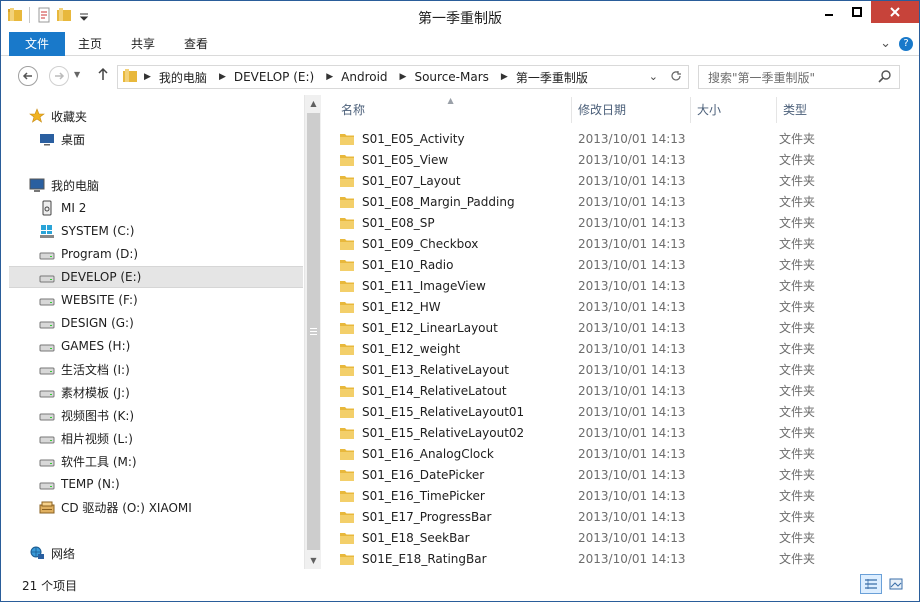 Image resolution: width=920 pixels, height=602 pixels. What do you see at coordinates (448, 265) in the screenshot?
I see `file-name-cell: S01_E10_Radio` at bounding box center [448, 265].